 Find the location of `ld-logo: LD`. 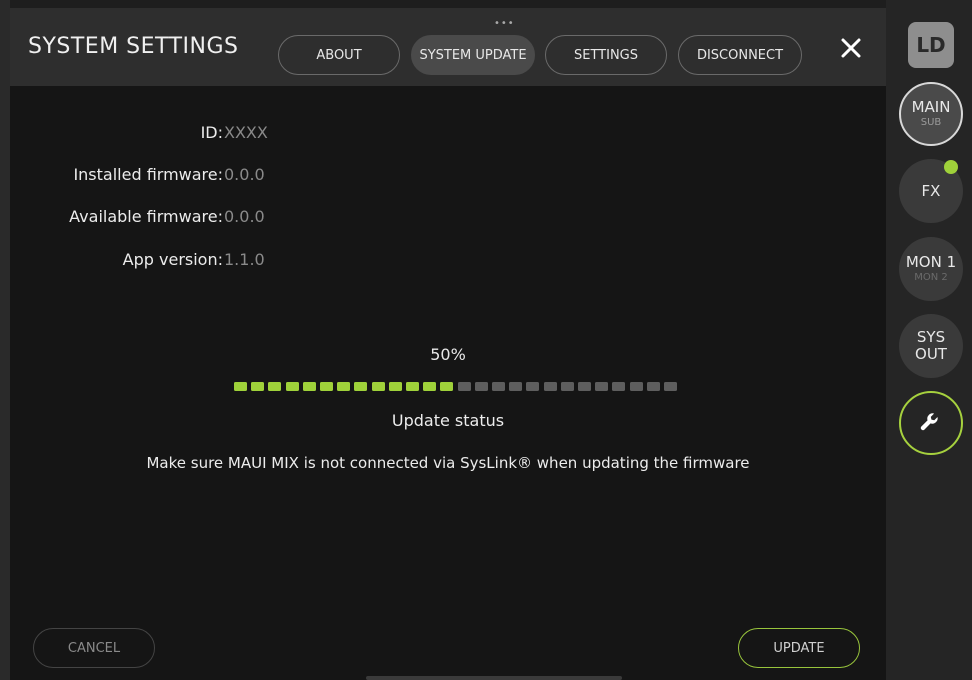

ld-logo: LD is located at coordinates (931, 45).